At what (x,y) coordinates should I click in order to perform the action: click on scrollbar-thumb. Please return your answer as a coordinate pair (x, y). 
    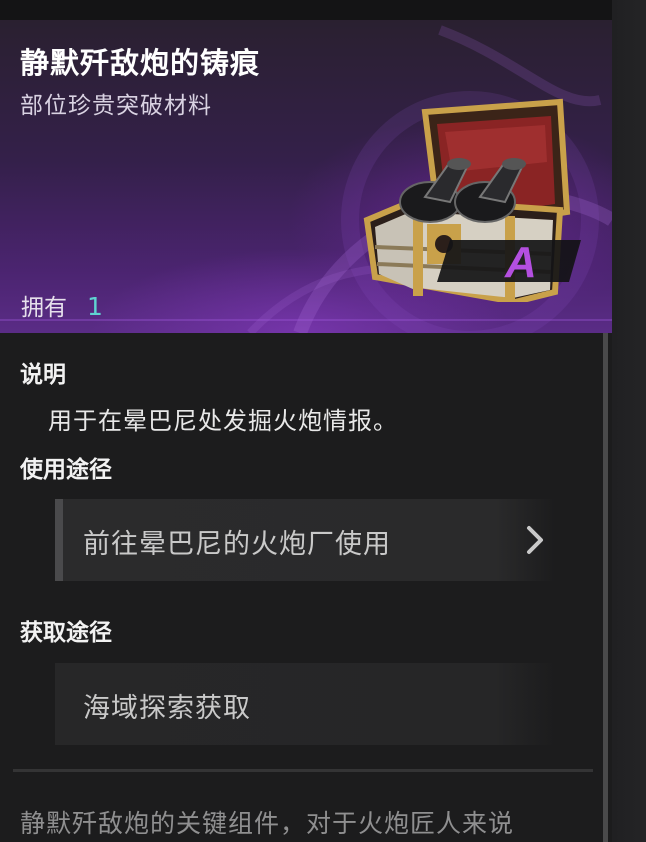
    Looking at the image, I should click on (605, 587).